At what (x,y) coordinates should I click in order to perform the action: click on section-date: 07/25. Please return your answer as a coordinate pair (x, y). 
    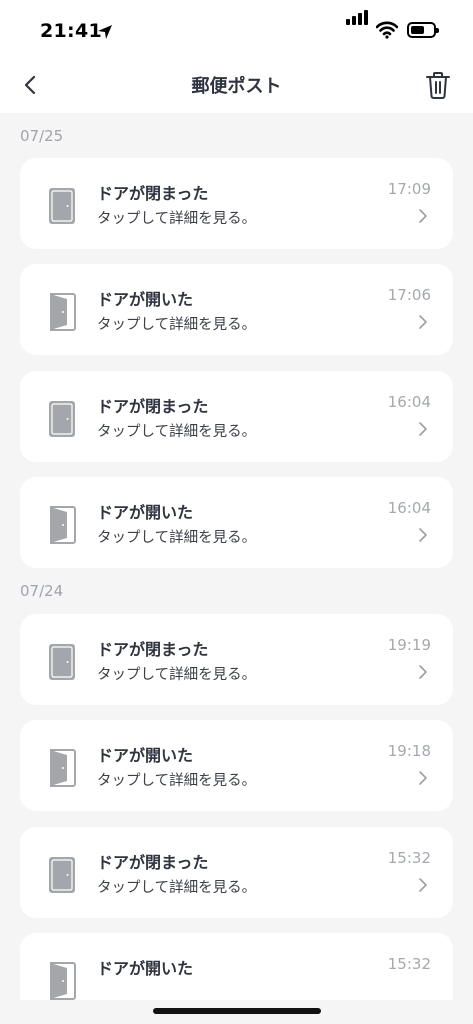
    Looking at the image, I should click on (42, 136).